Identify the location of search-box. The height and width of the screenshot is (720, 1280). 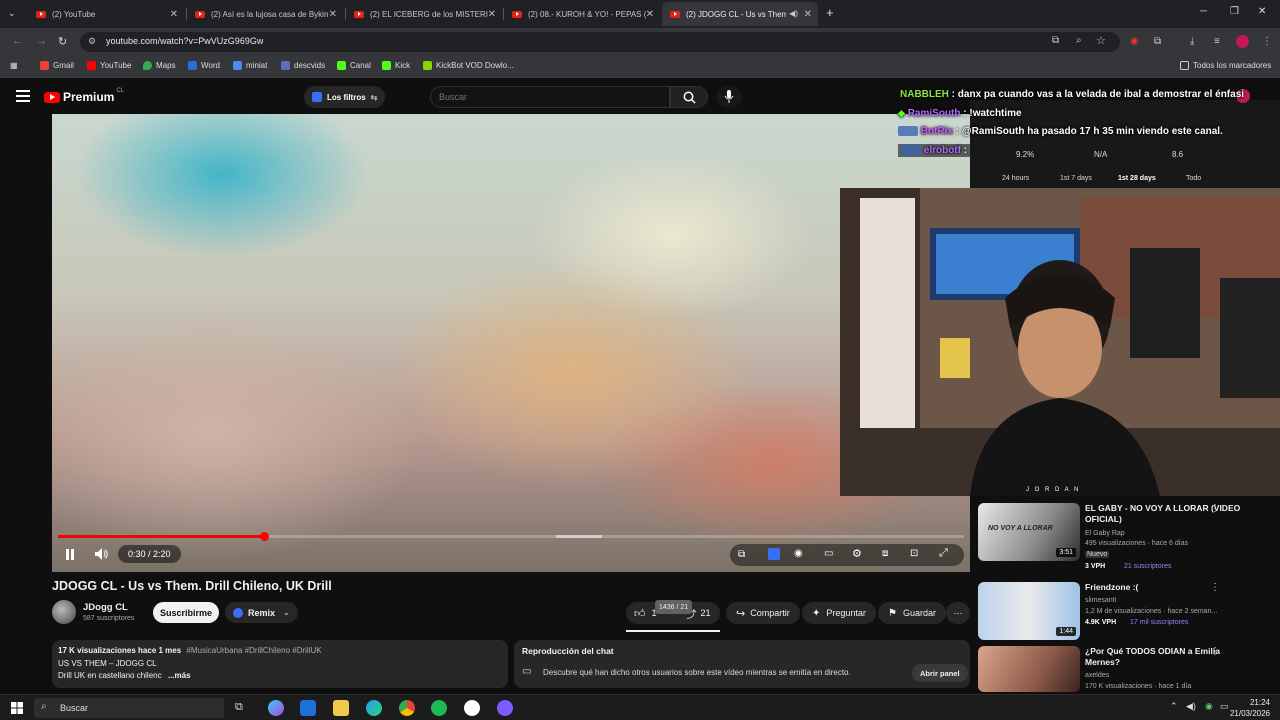
(550, 97).